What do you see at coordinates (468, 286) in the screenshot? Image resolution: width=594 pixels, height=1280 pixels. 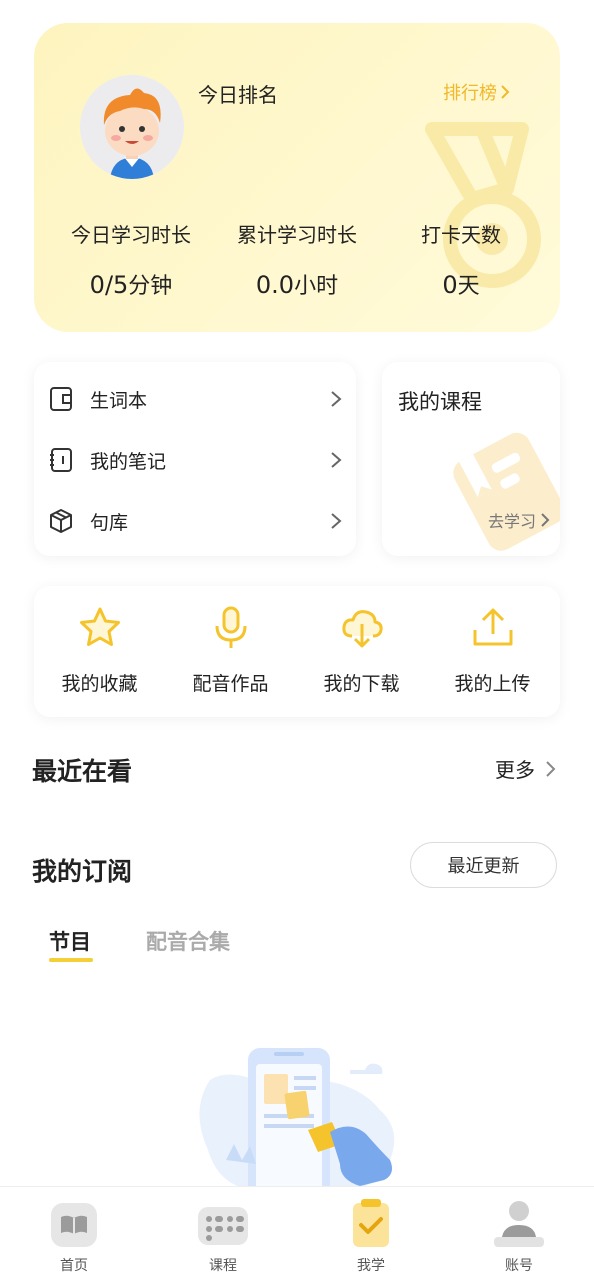 I see `stat-unit: 天` at bounding box center [468, 286].